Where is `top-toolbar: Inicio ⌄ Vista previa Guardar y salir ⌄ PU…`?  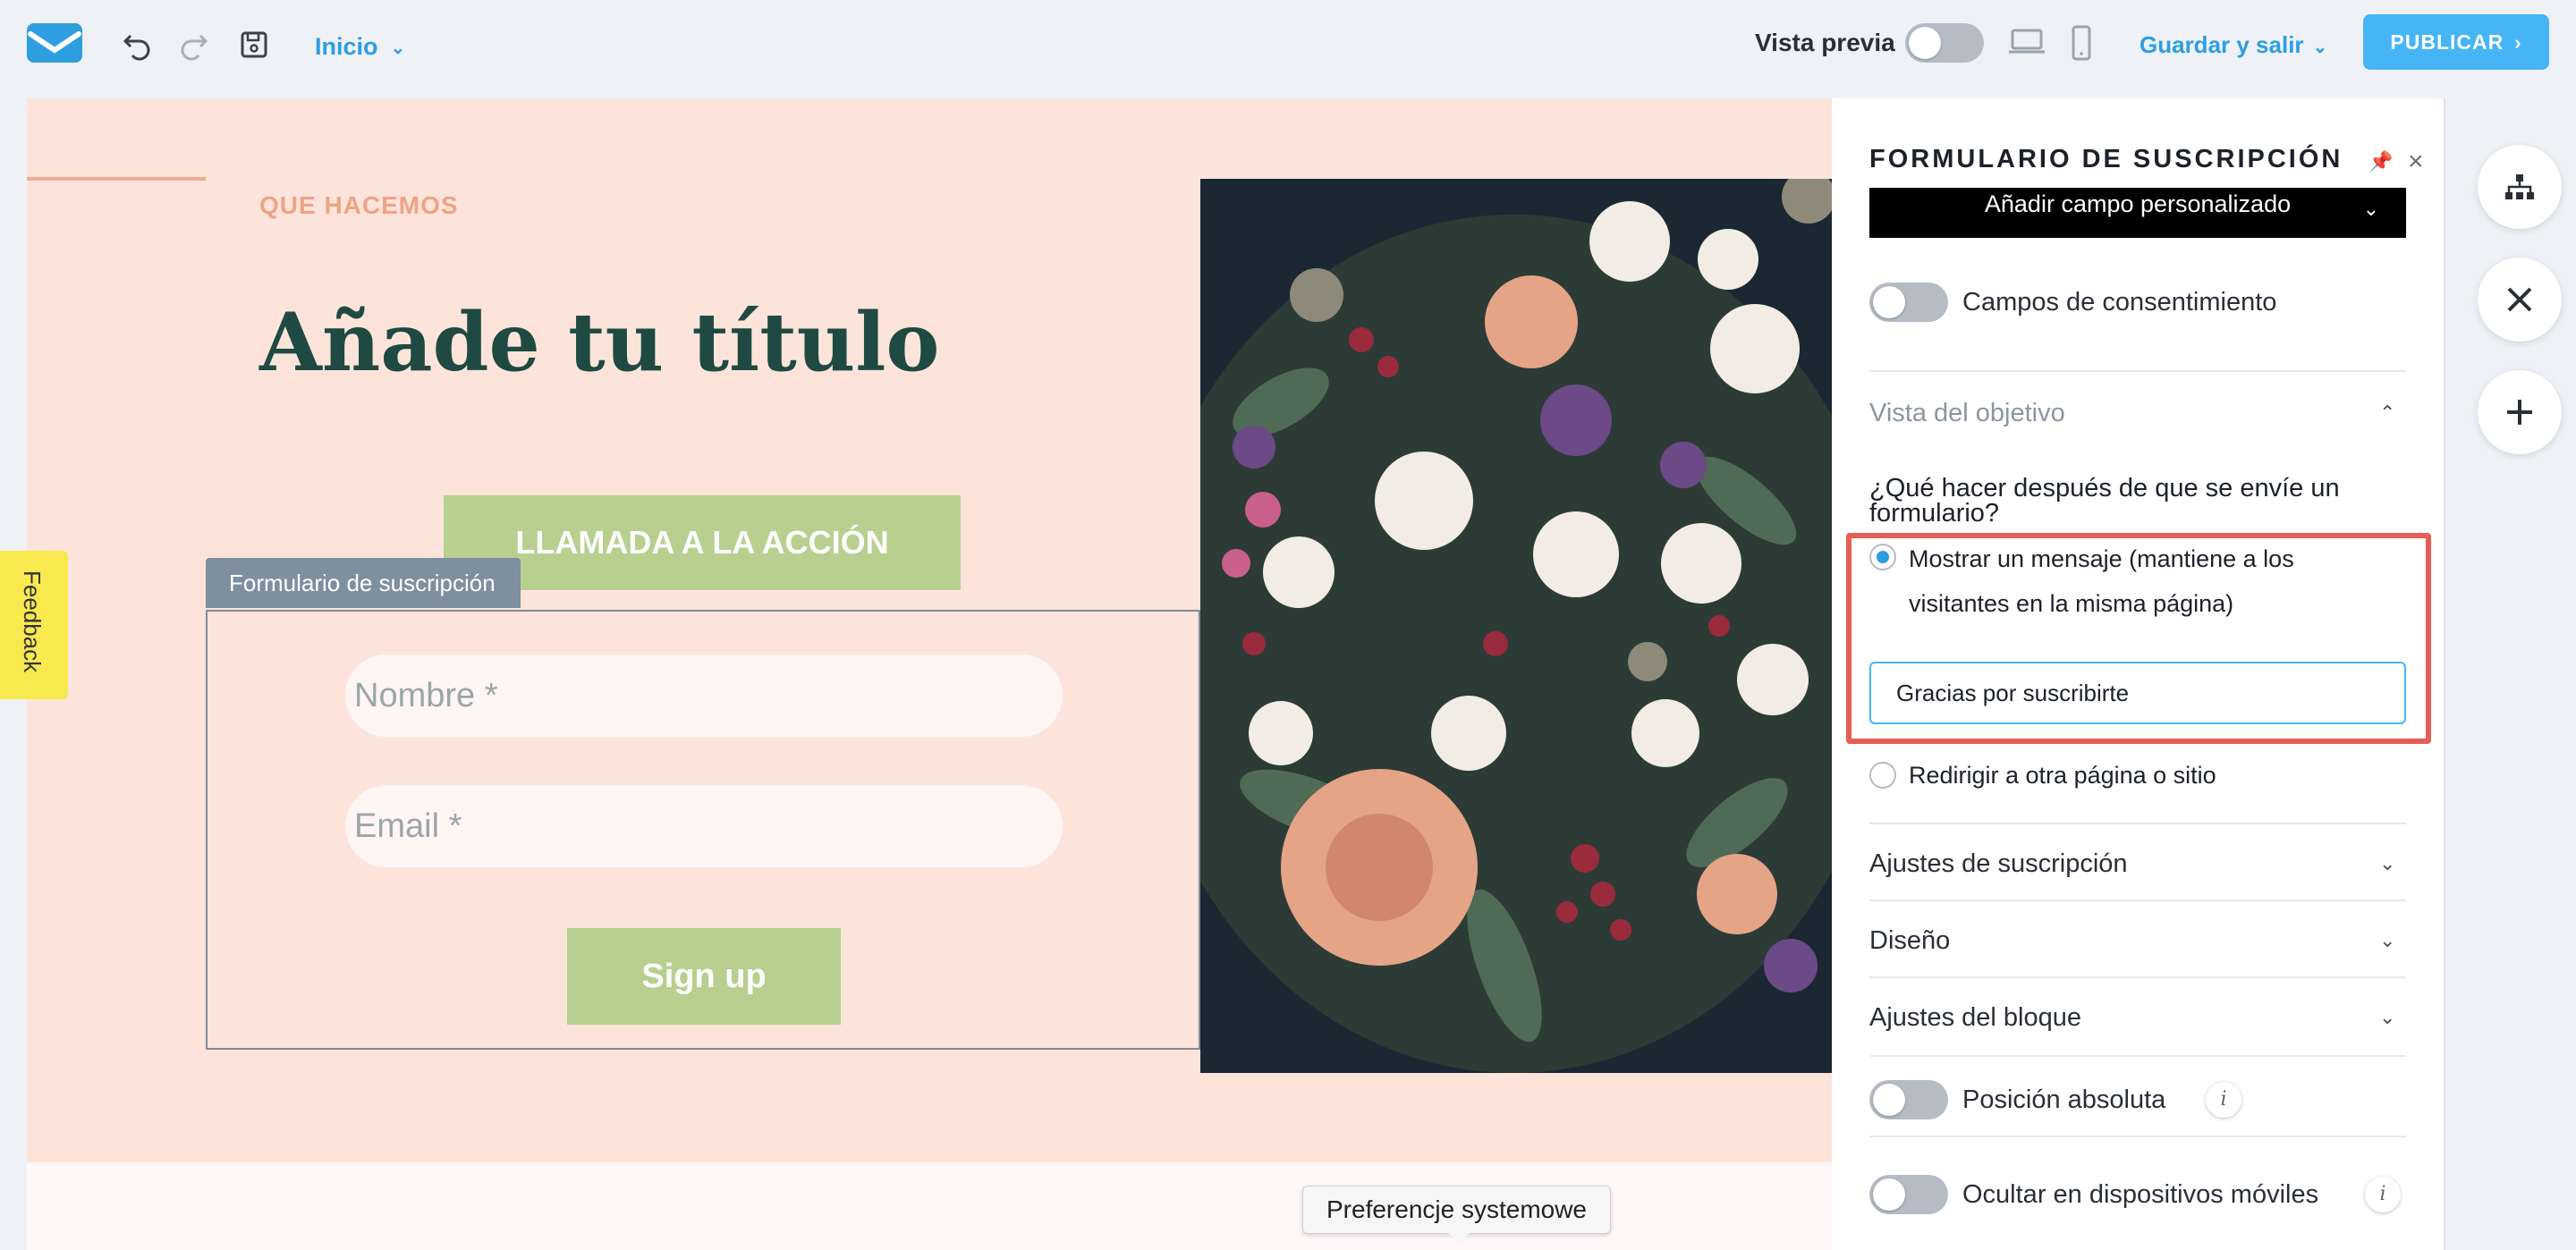
top-toolbar: Inicio ⌄ Vista previa Guardar y salir ⌄ PU… is located at coordinates (1288, 49).